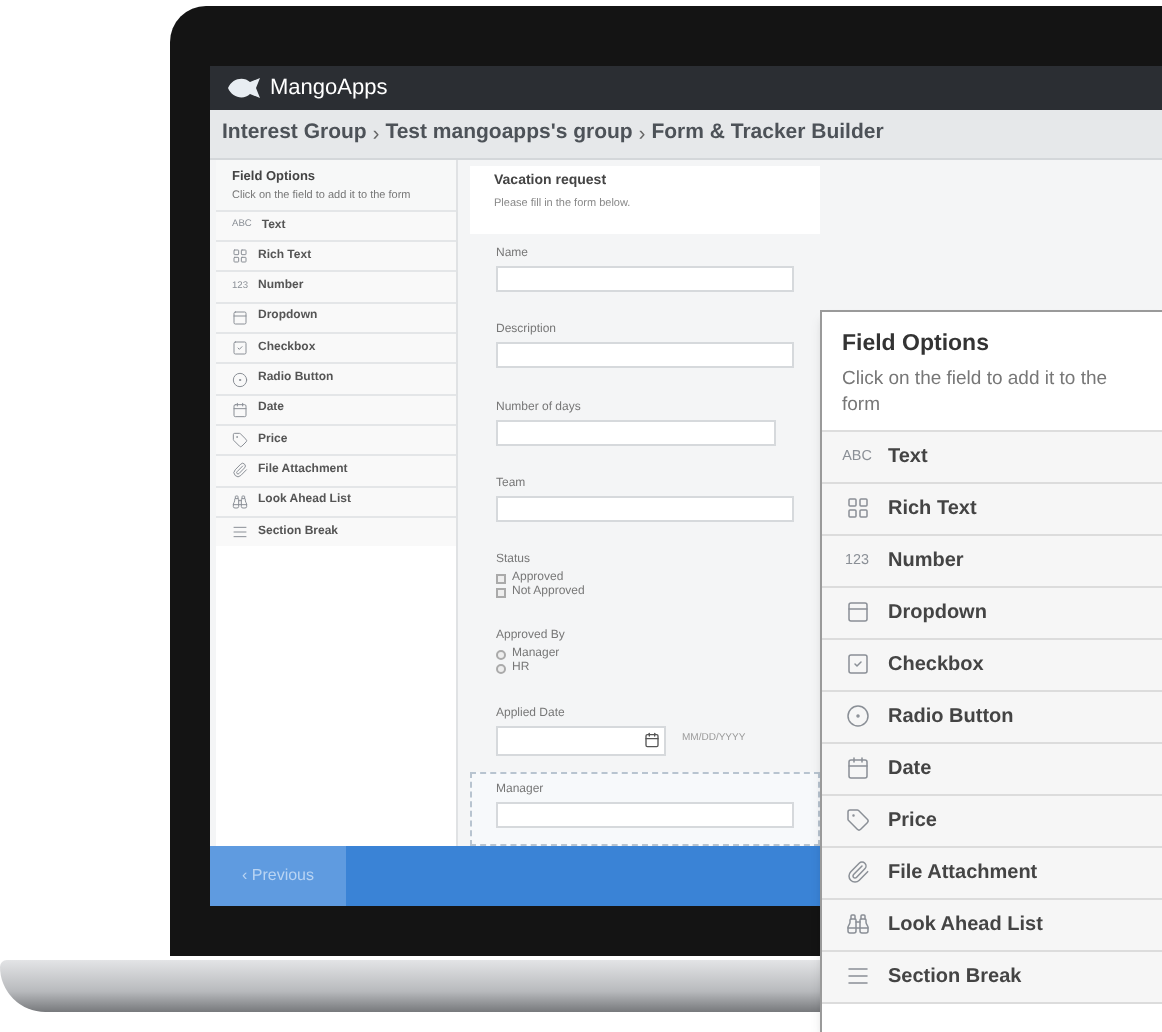  I want to click on logo-icon, so click(244, 88).